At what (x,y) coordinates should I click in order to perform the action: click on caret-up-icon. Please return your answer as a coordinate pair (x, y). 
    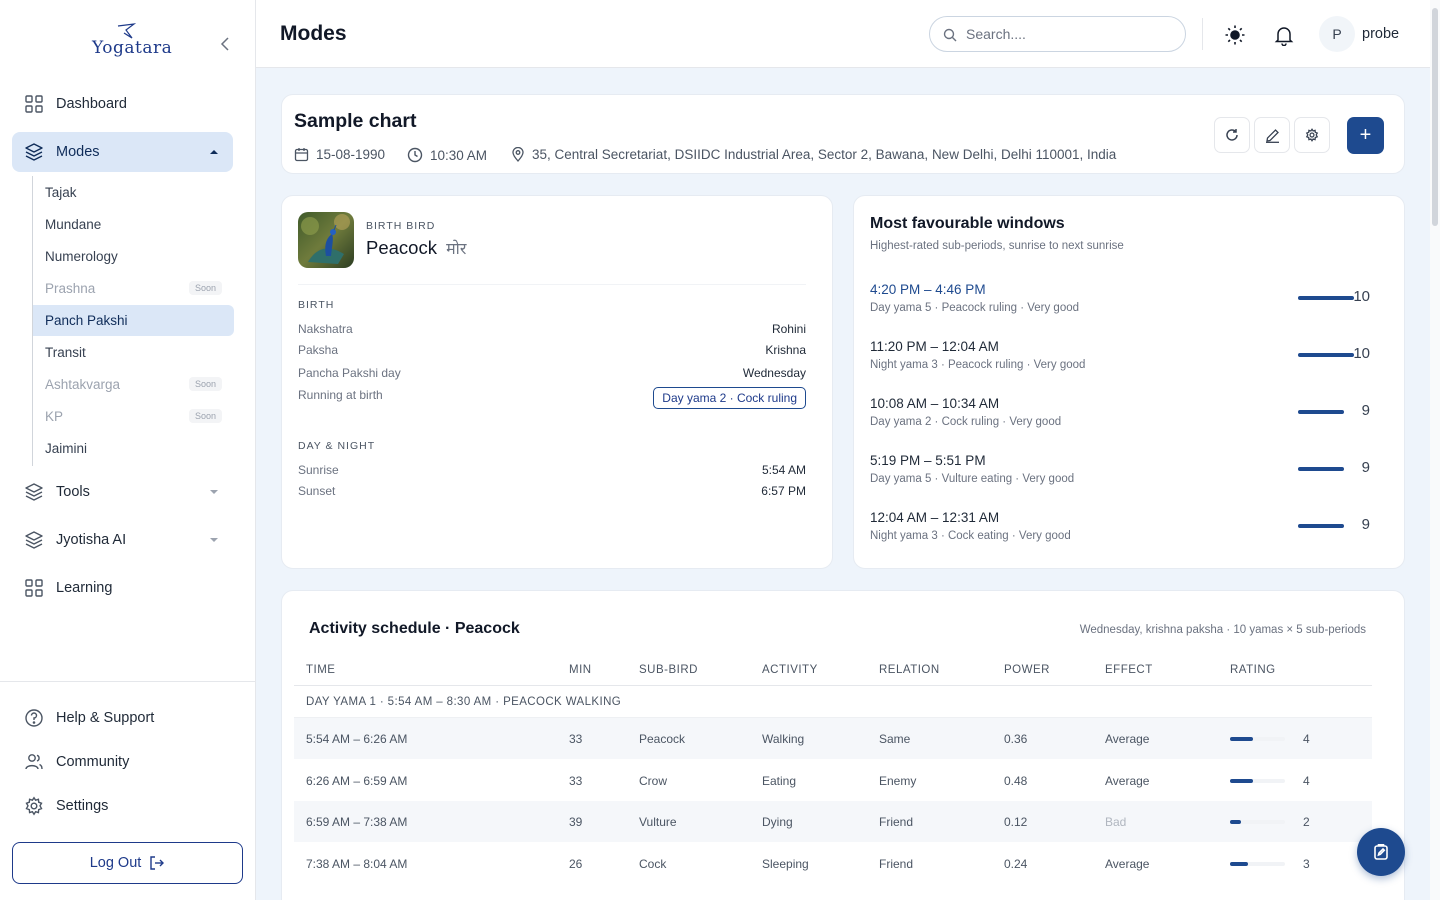
    Looking at the image, I should click on (214, 152).